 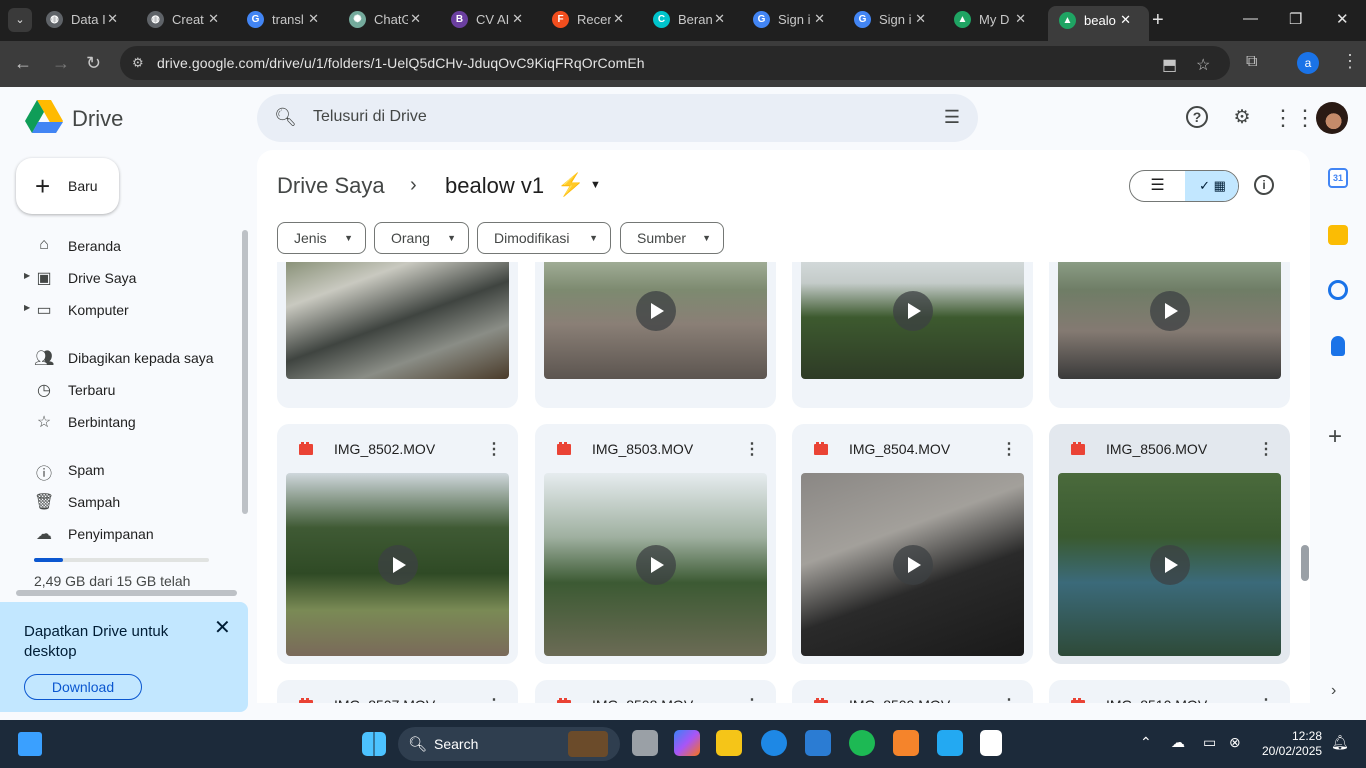 What do you see at coordinates (906, 743) in the screenshot?
I see `xampp-icon` at bounding box center [906, 743].